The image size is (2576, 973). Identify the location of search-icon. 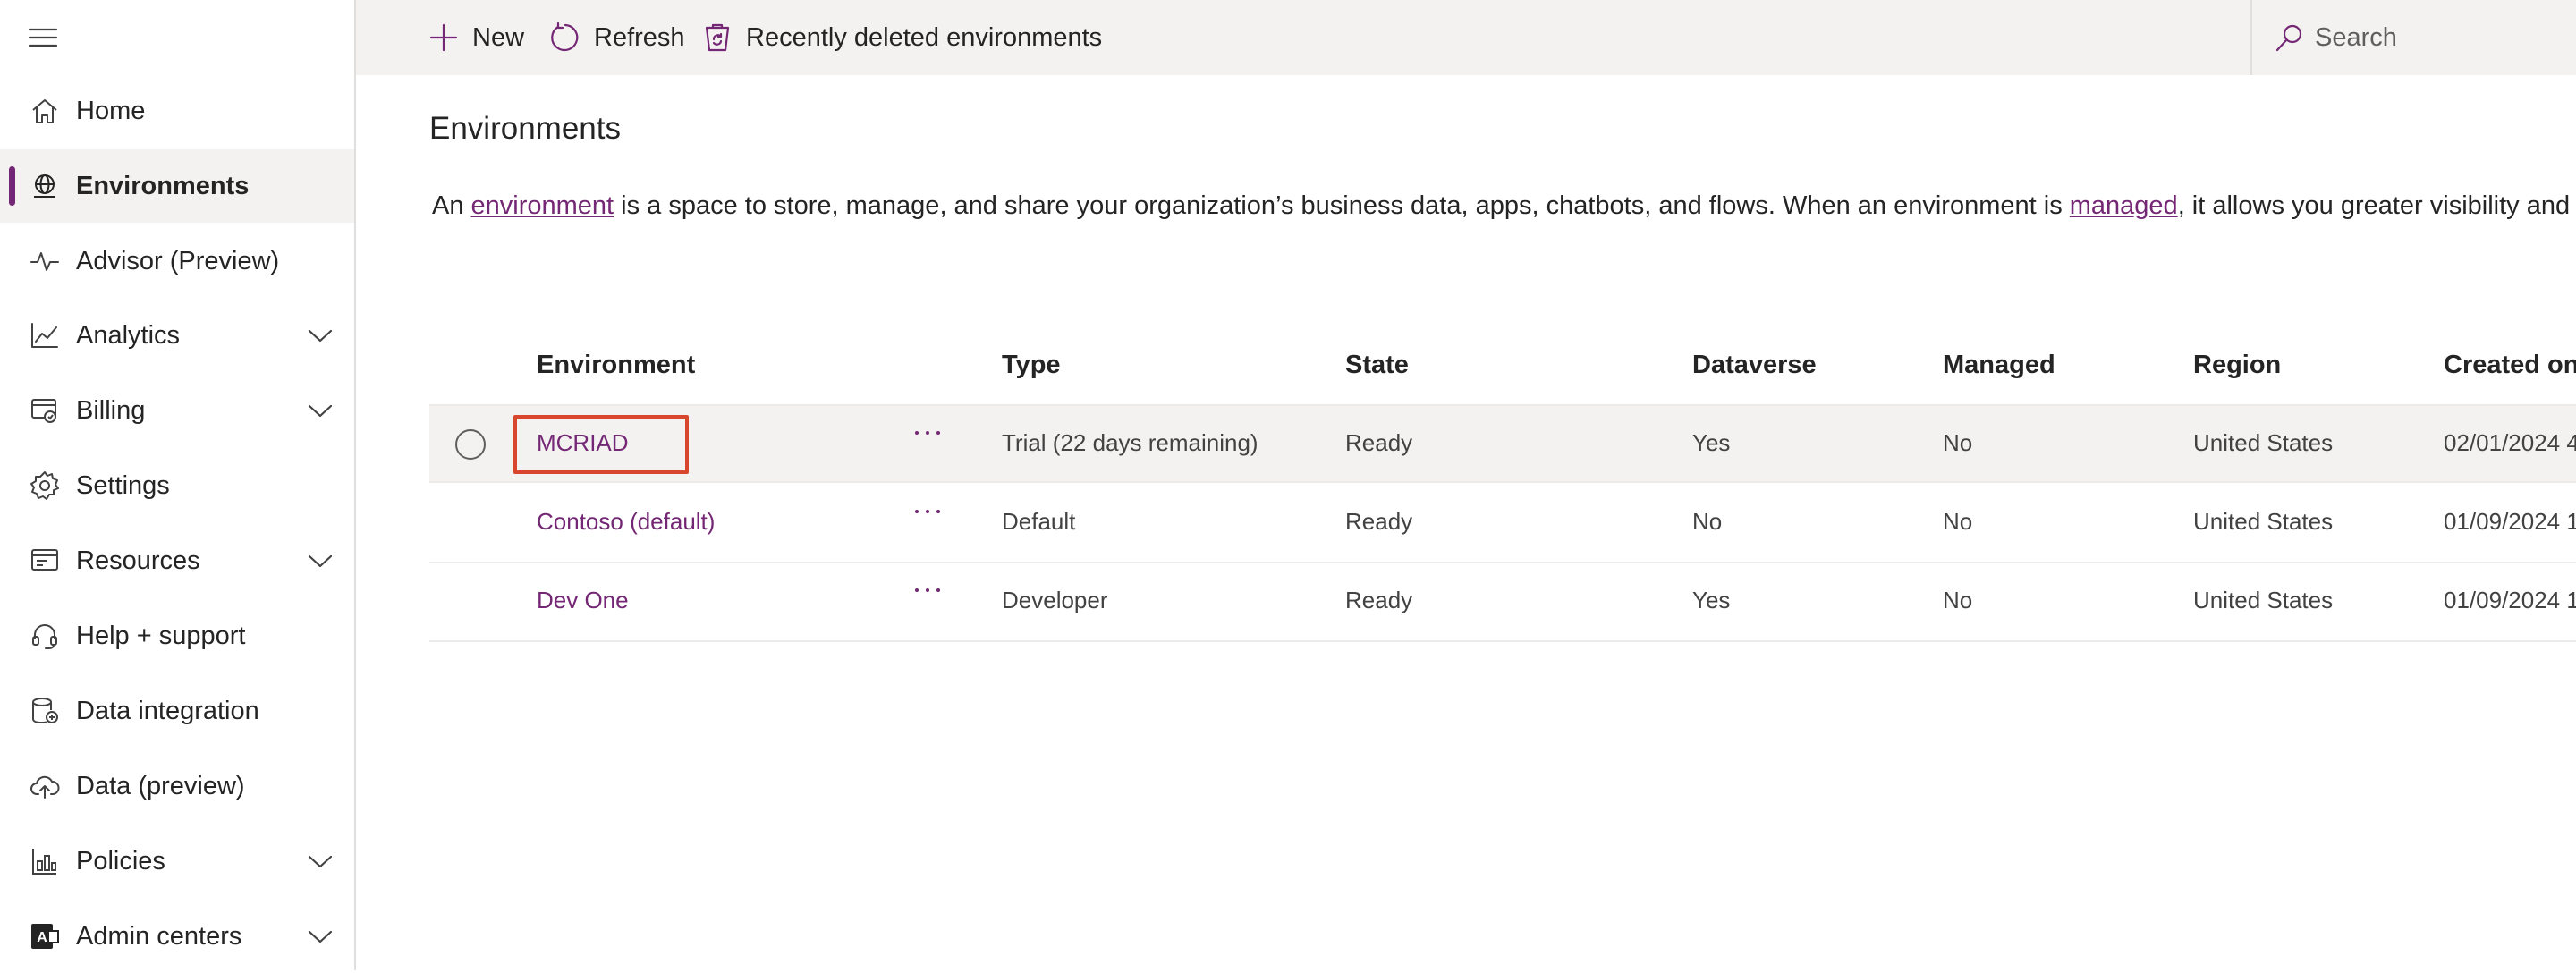
(2290, 37).